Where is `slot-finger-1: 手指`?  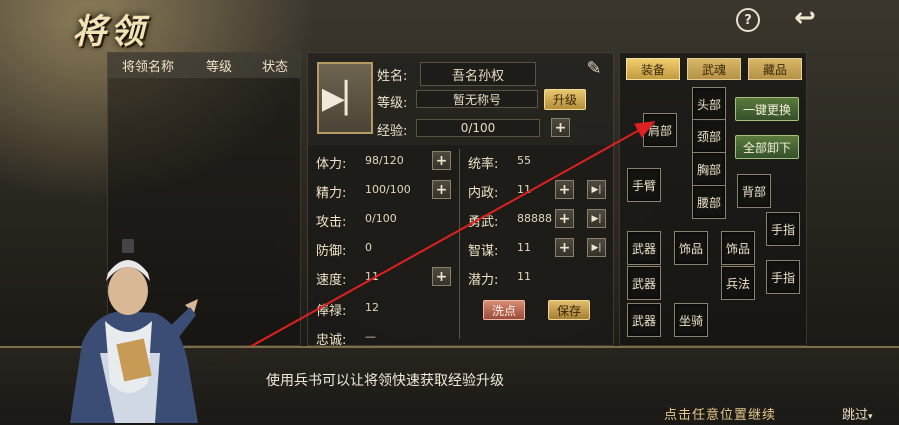
slot-finger-1: 手指 is located at coordinates (783, 229).